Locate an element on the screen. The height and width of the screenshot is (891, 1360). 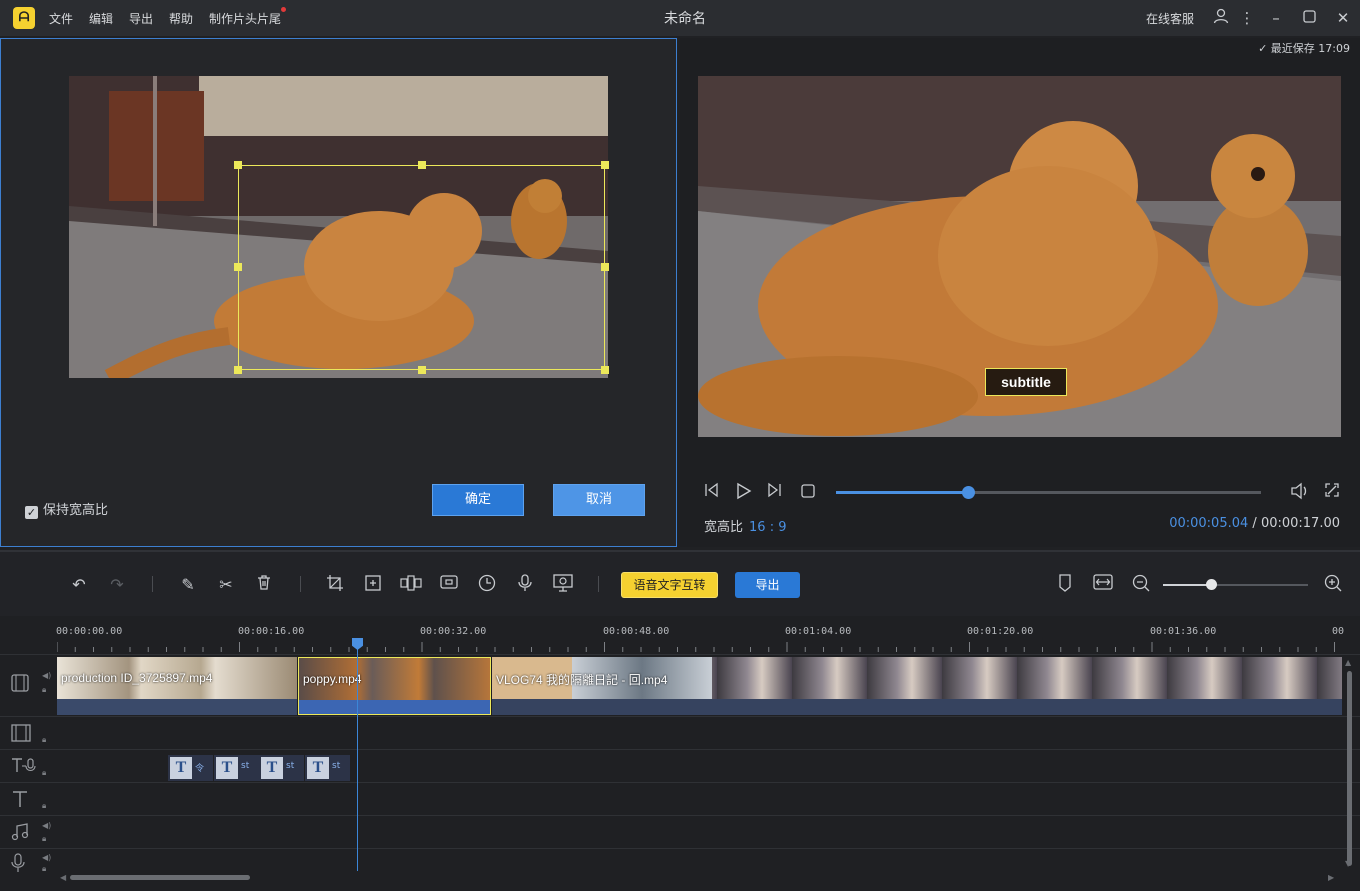
zoom-slider-handle is located at coordinates (1211, 584).